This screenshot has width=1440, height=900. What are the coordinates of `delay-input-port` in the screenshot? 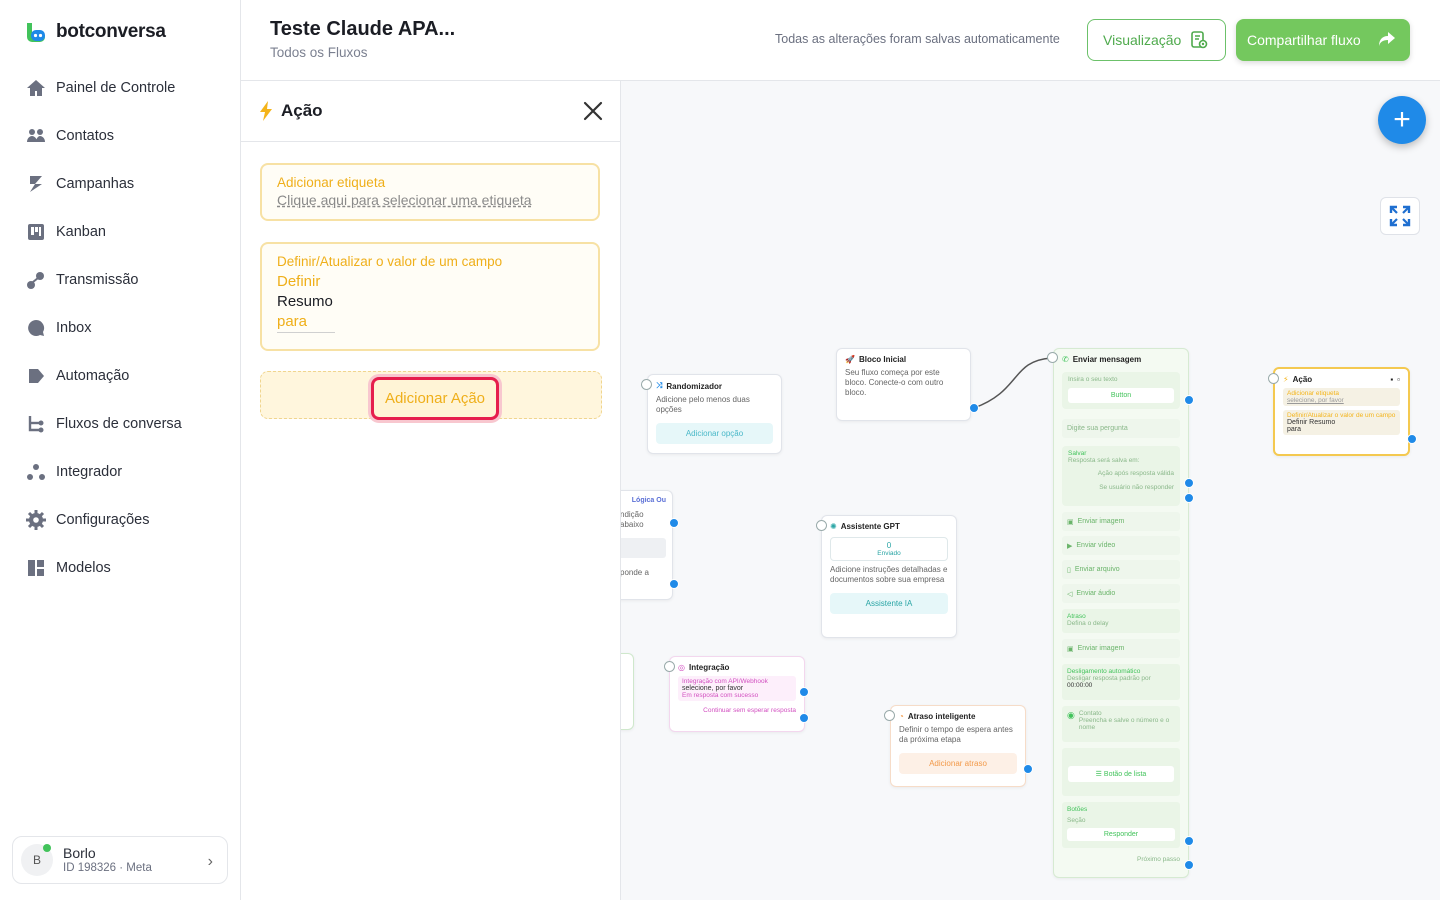 It's located at (889, 715).